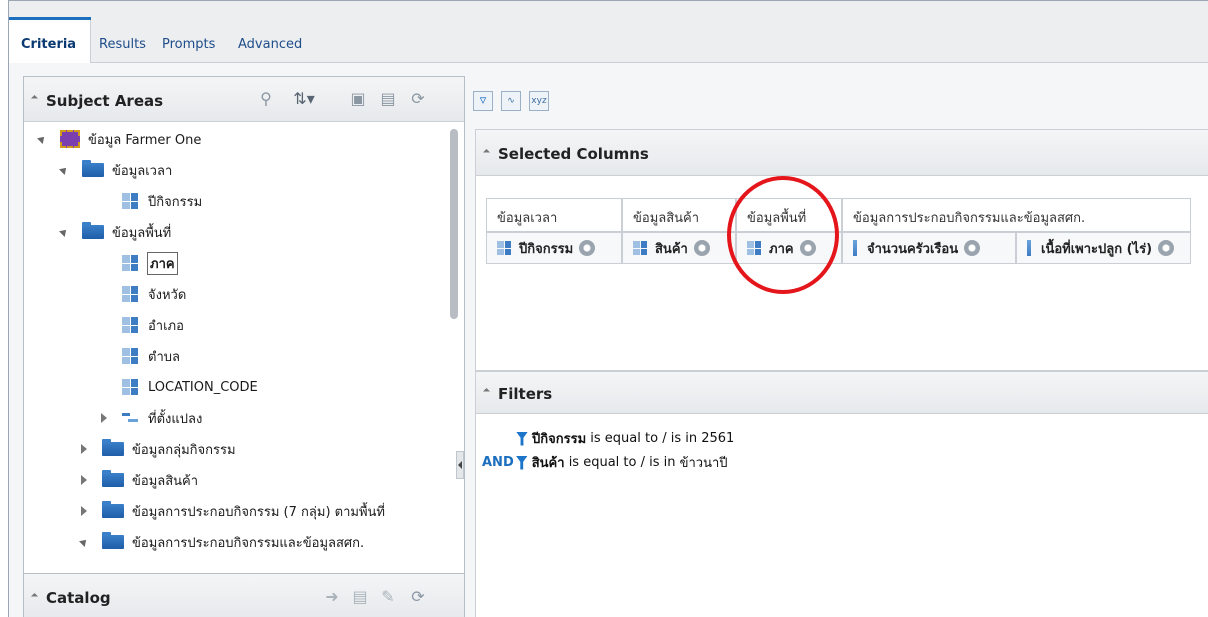  I want to click on selected-column-item: จำนวนครัวเรือน, so click(929, 248).